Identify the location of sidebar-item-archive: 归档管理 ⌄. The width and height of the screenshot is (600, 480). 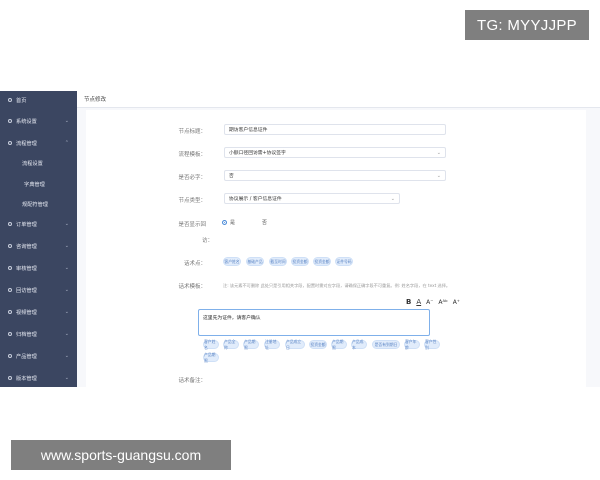
(38, 334).